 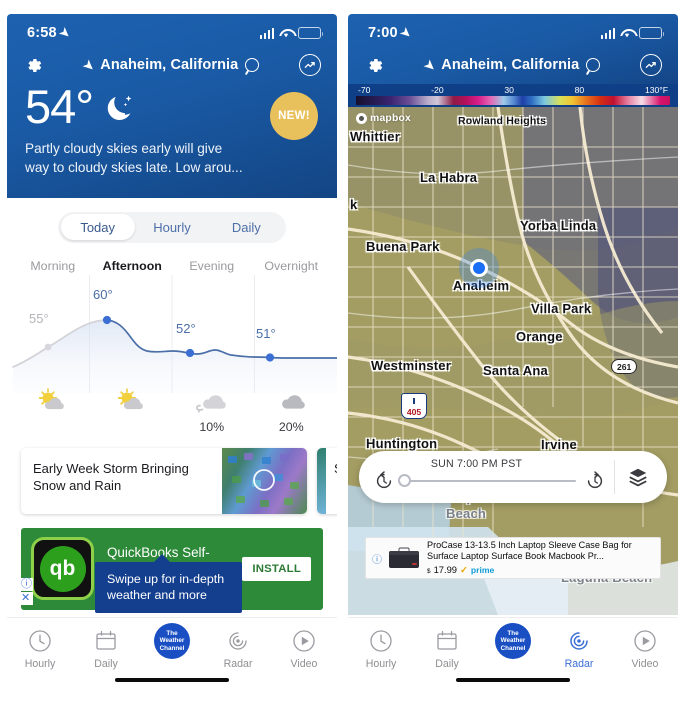 I want to click on current-temperature: 54°, so click(x=59, y=106).